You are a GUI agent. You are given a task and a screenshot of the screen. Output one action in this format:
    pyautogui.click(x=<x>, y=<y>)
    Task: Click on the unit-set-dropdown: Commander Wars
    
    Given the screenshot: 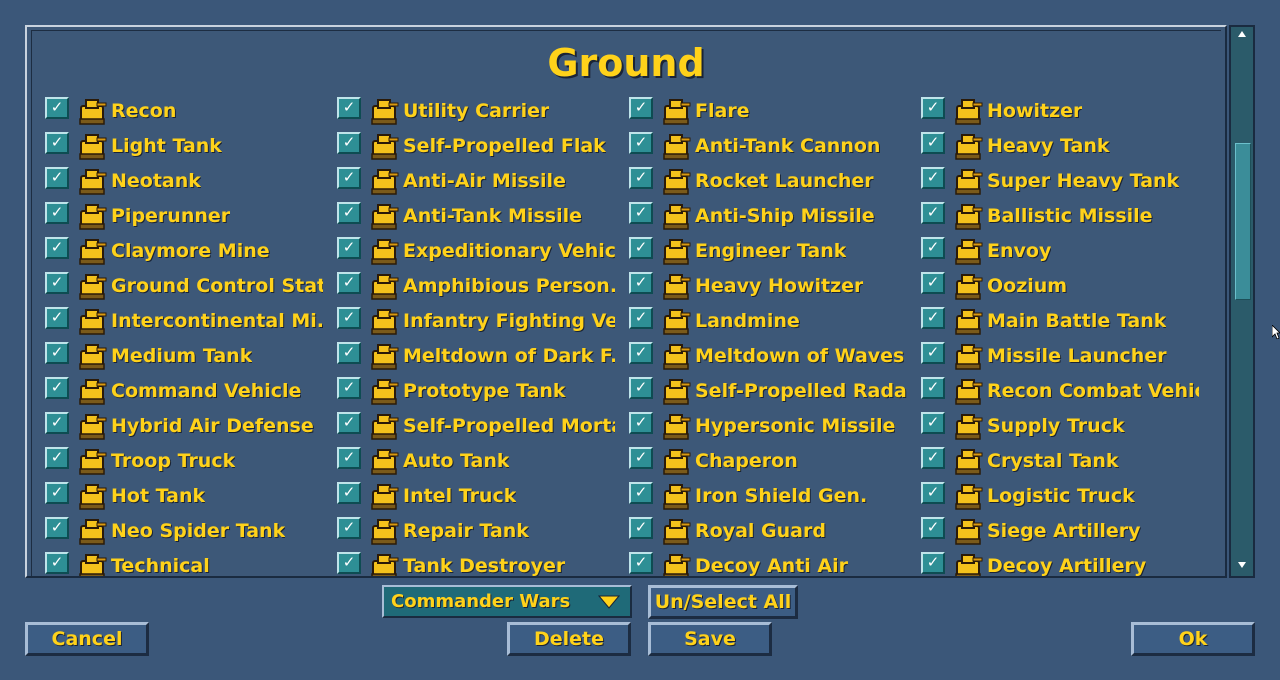 What is the action you would take?
    pyautogui.click(x=507, y=601)
    